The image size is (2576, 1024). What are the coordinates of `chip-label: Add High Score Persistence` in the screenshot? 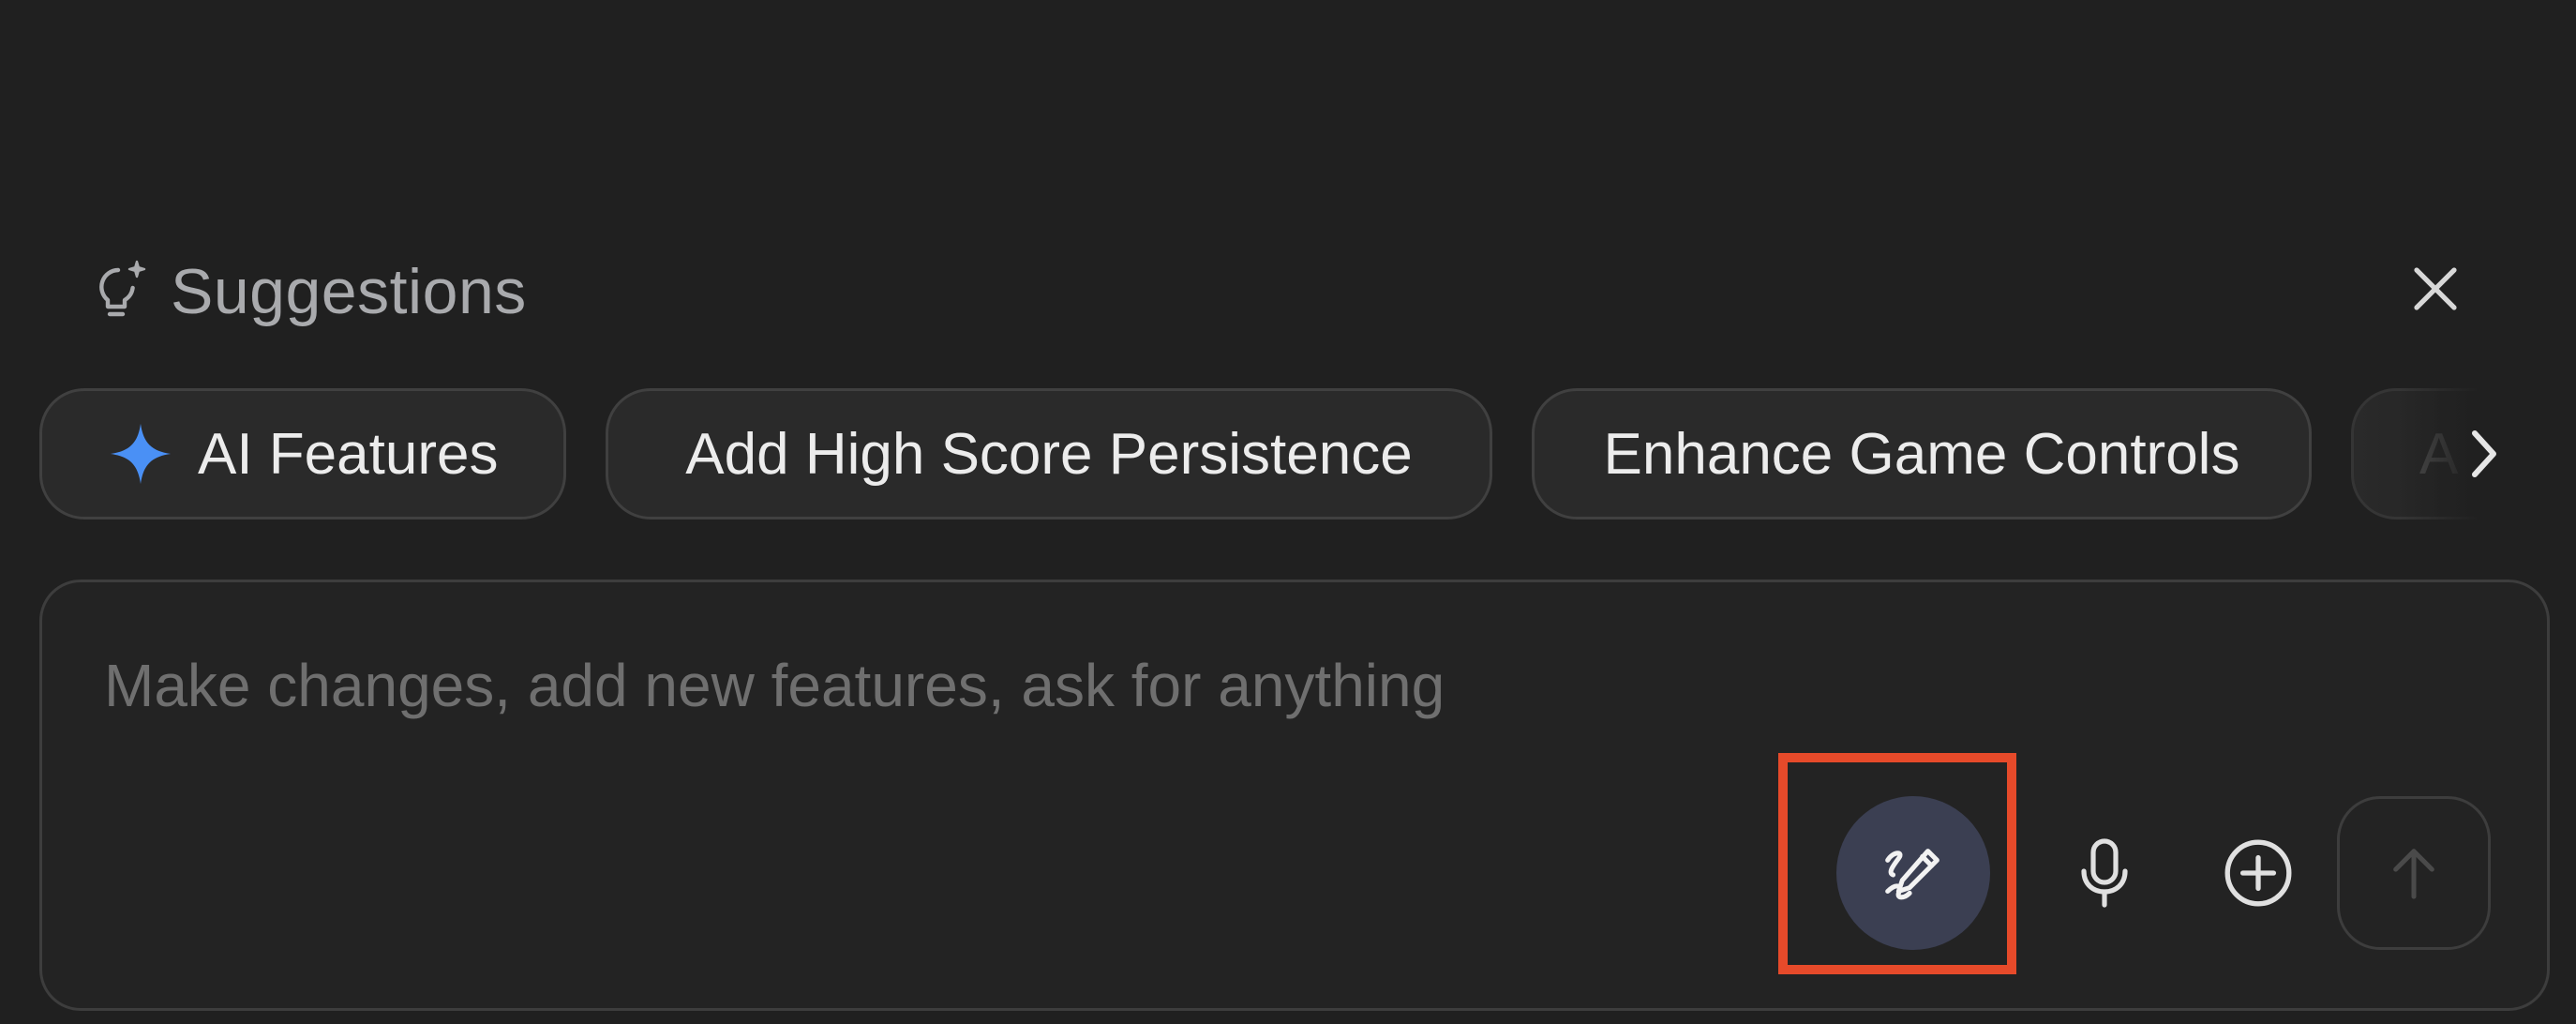 It's located at (1049, 454).